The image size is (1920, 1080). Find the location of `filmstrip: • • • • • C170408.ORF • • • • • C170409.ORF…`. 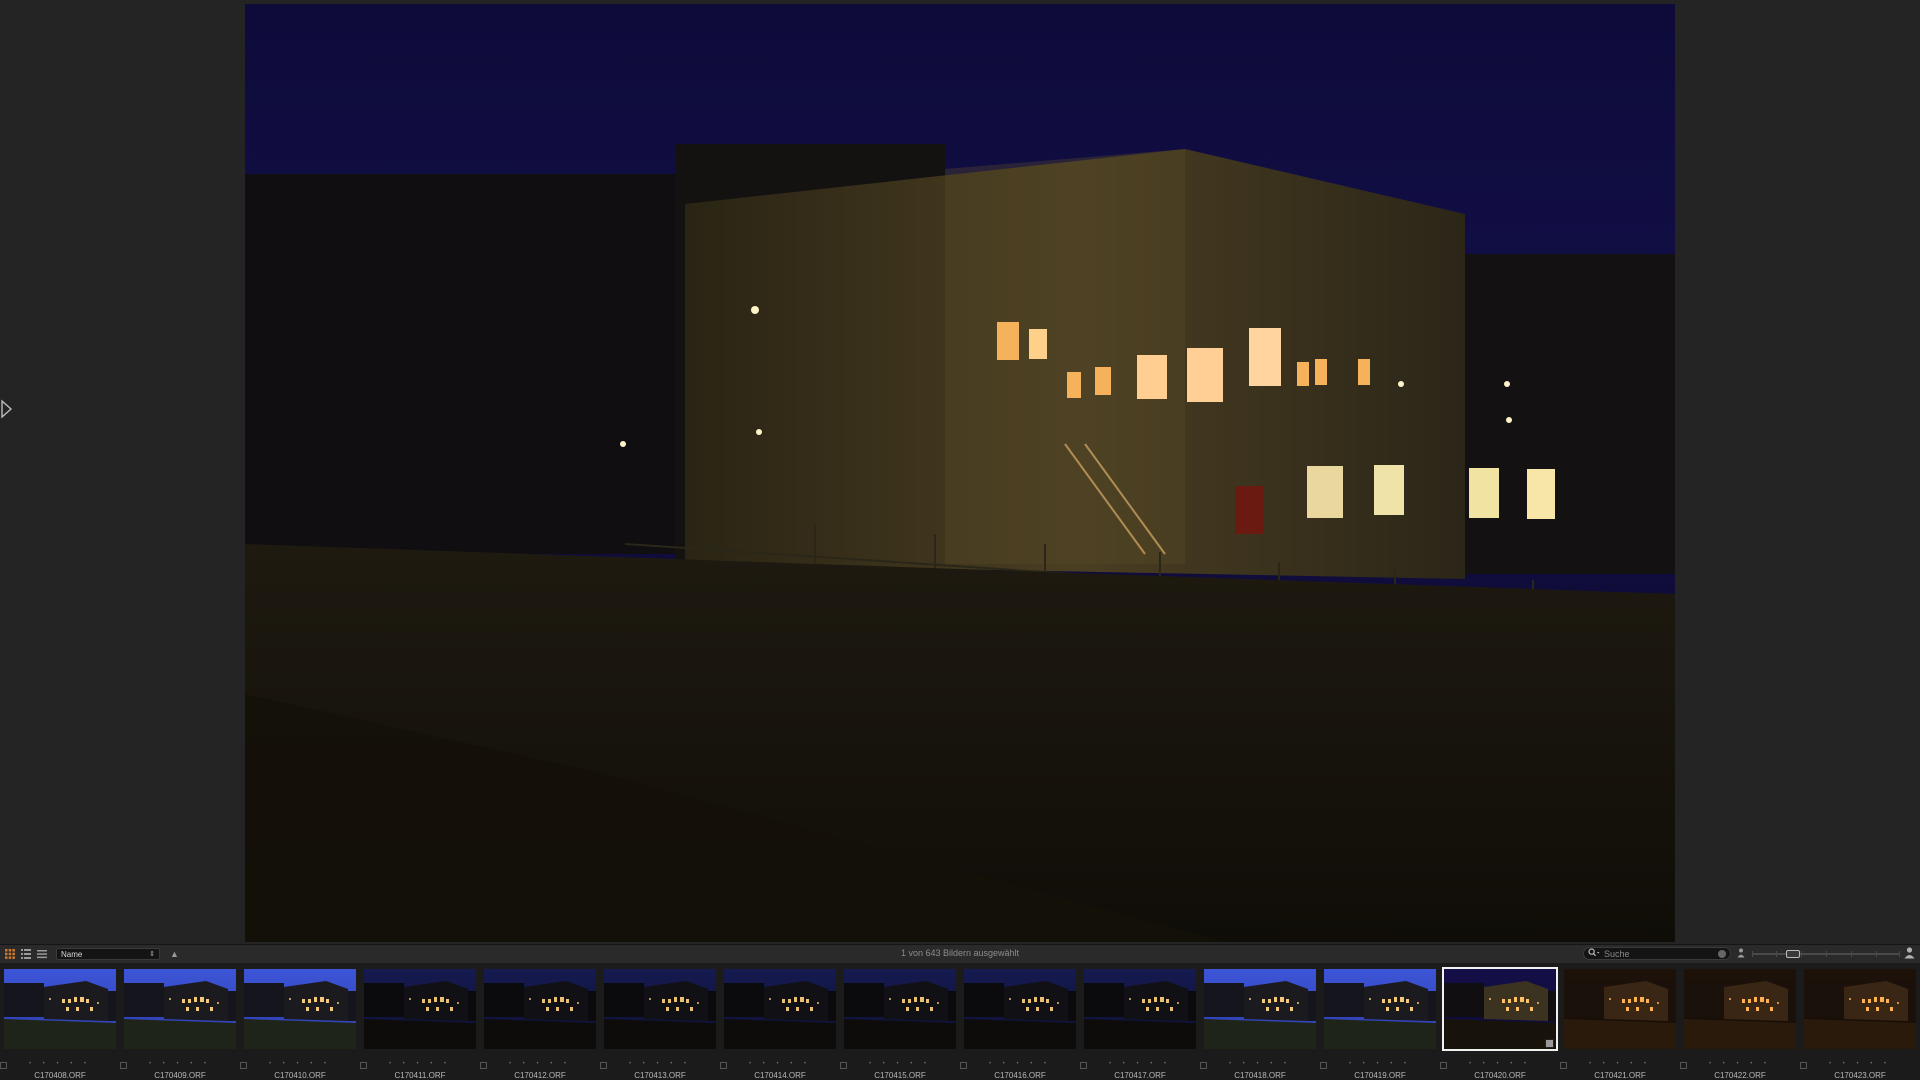

filmstrip: • • • • • C170408.ORF • • • • • C170409.ORF… is located at coordinates (960, 1021).